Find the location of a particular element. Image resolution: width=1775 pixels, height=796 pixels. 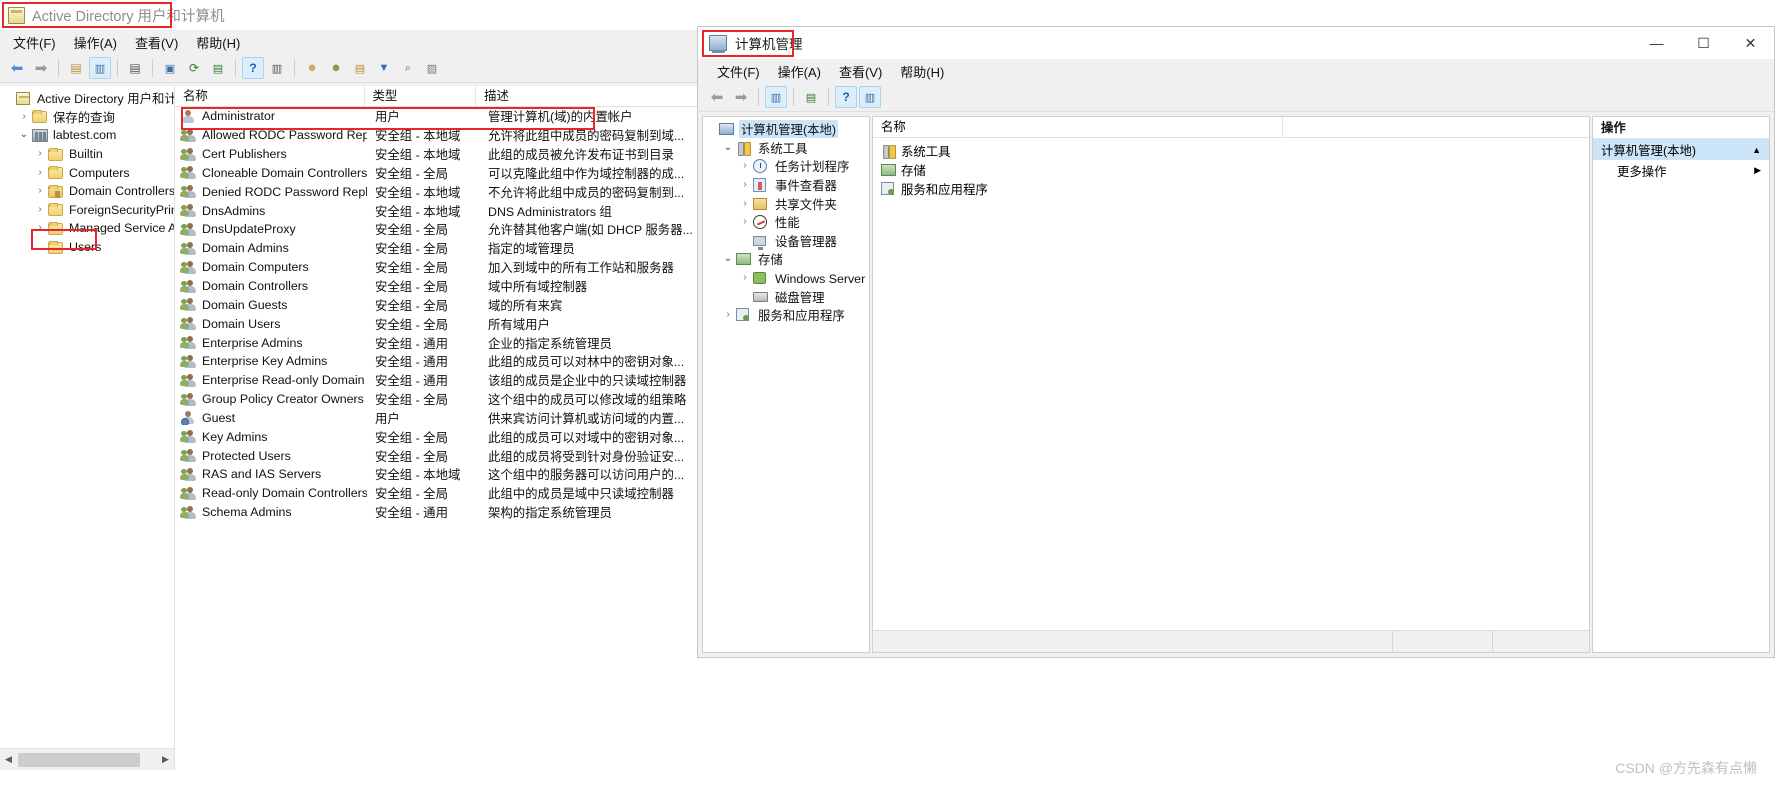

cmw-list-item: 服务和应用程序 is located at coordinates (1231, 188).